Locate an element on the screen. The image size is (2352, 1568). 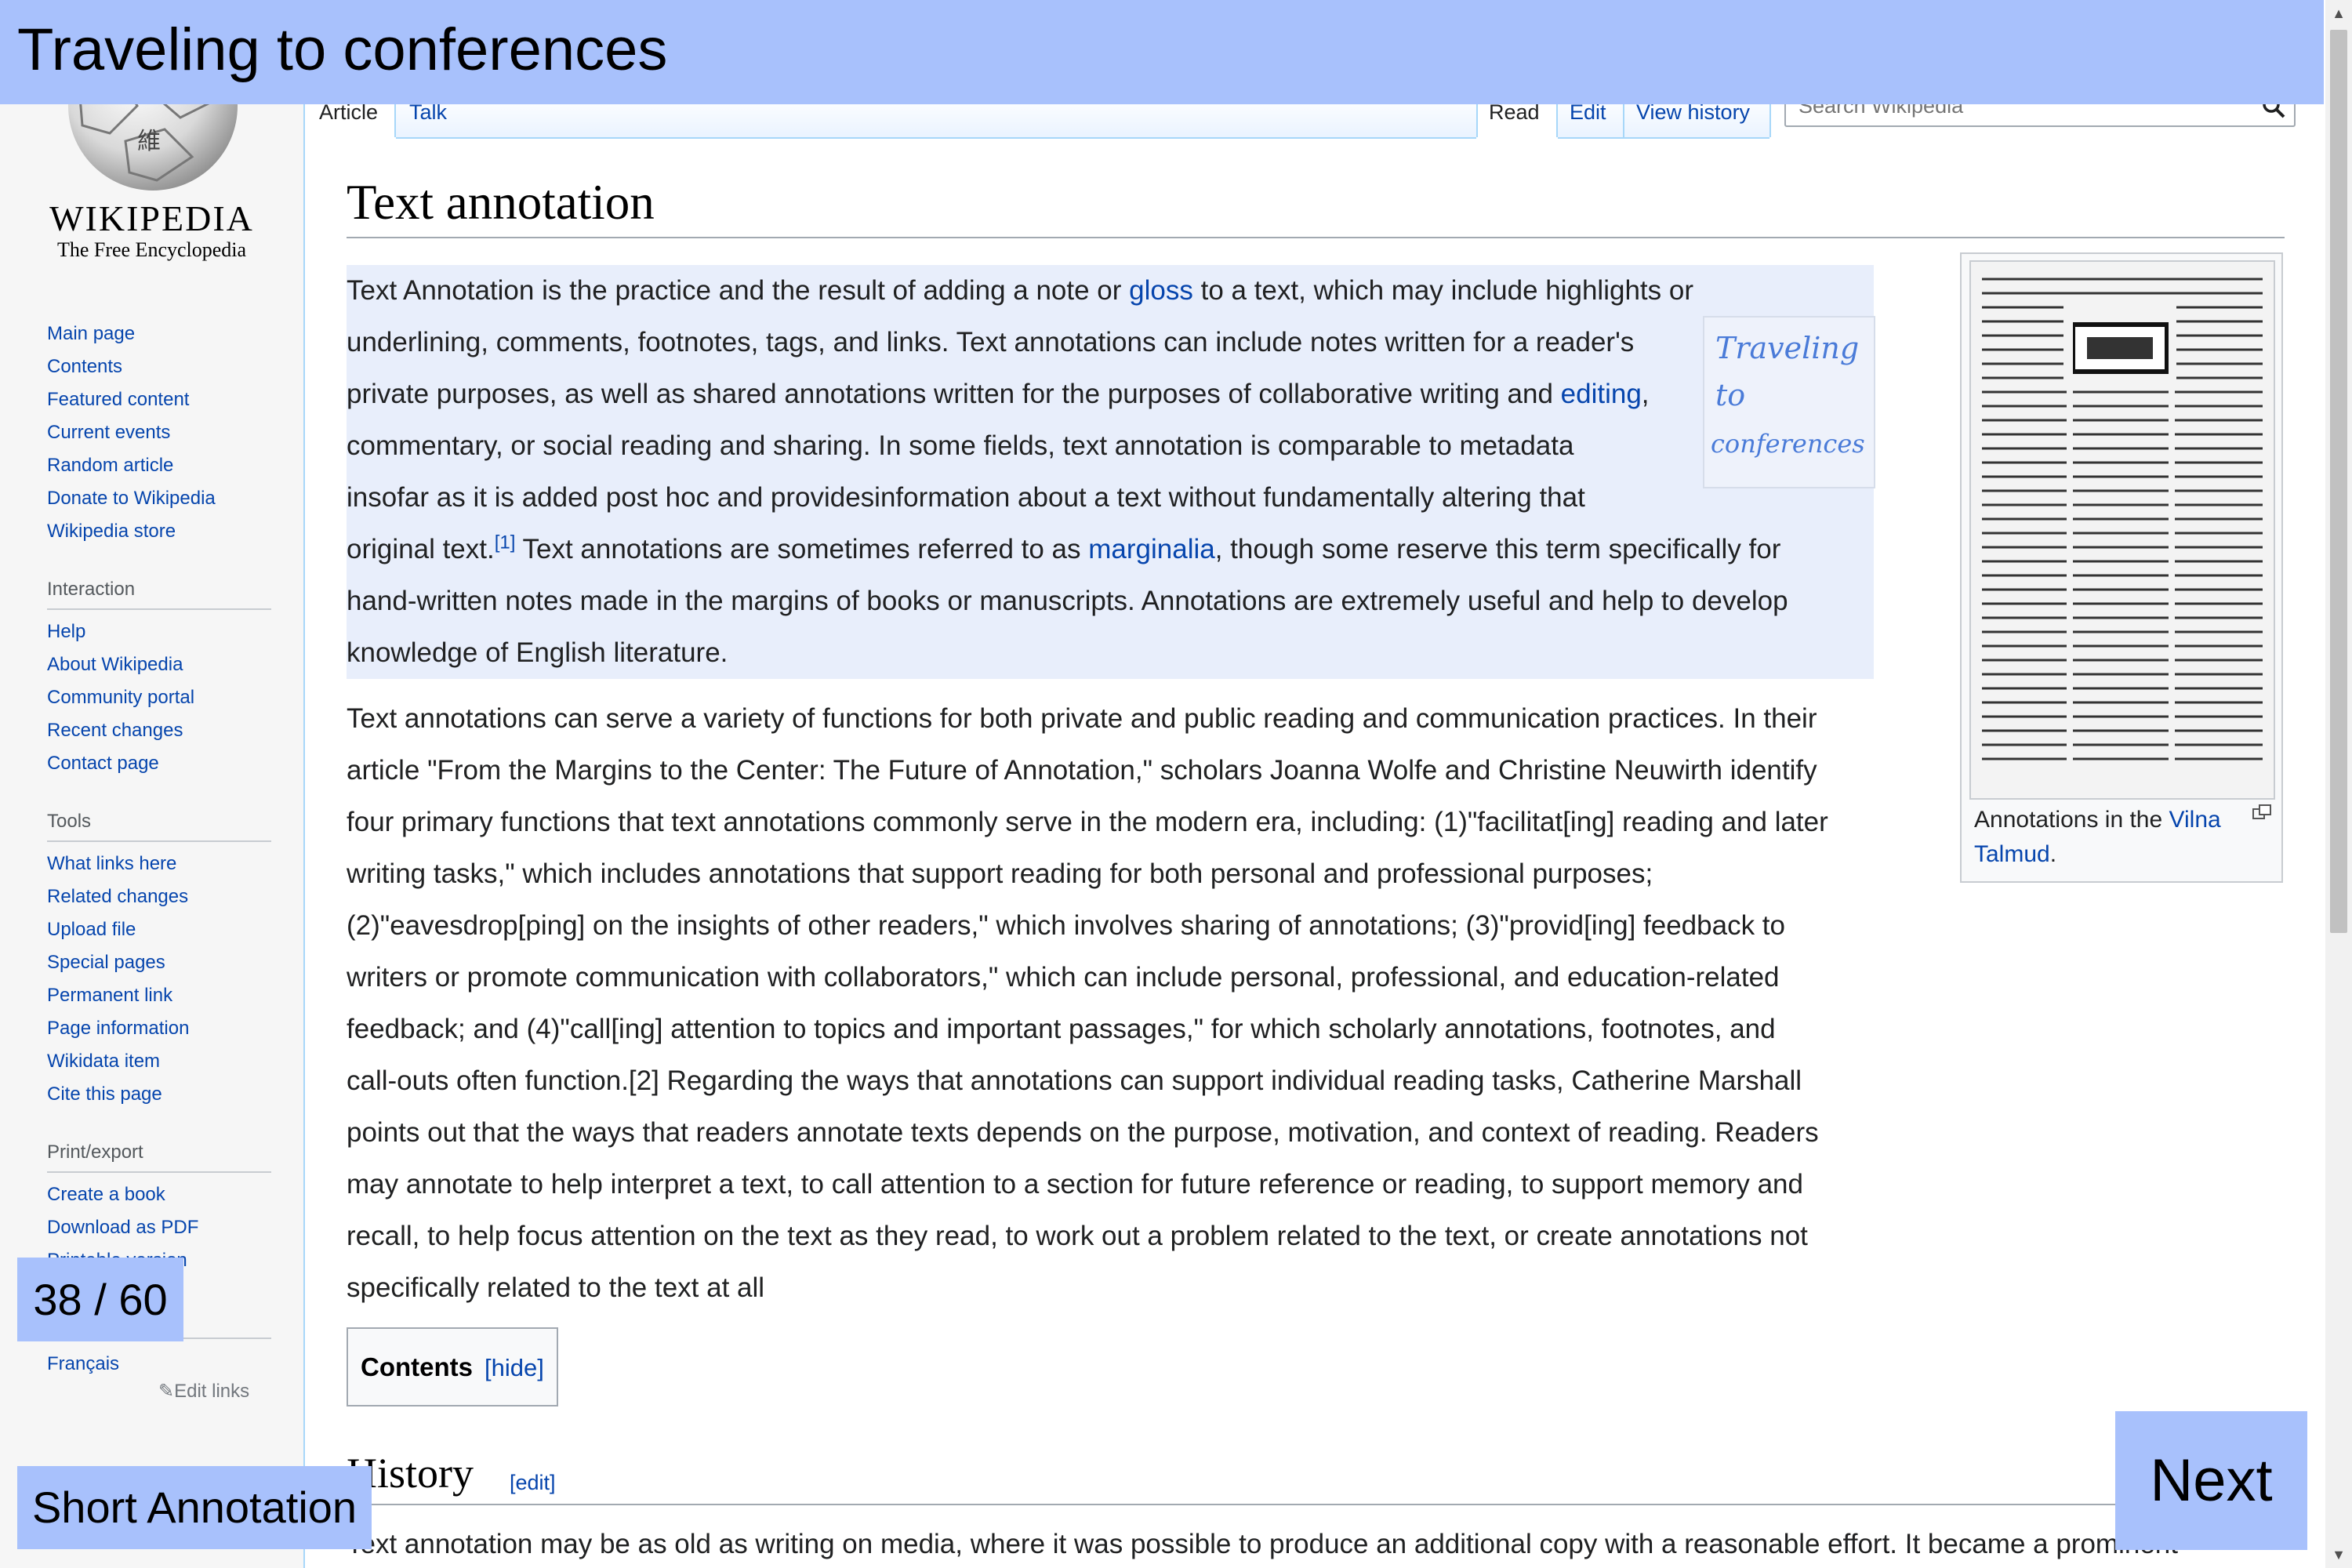
nav-main-page: Main page is located at coordinates (91, 334).